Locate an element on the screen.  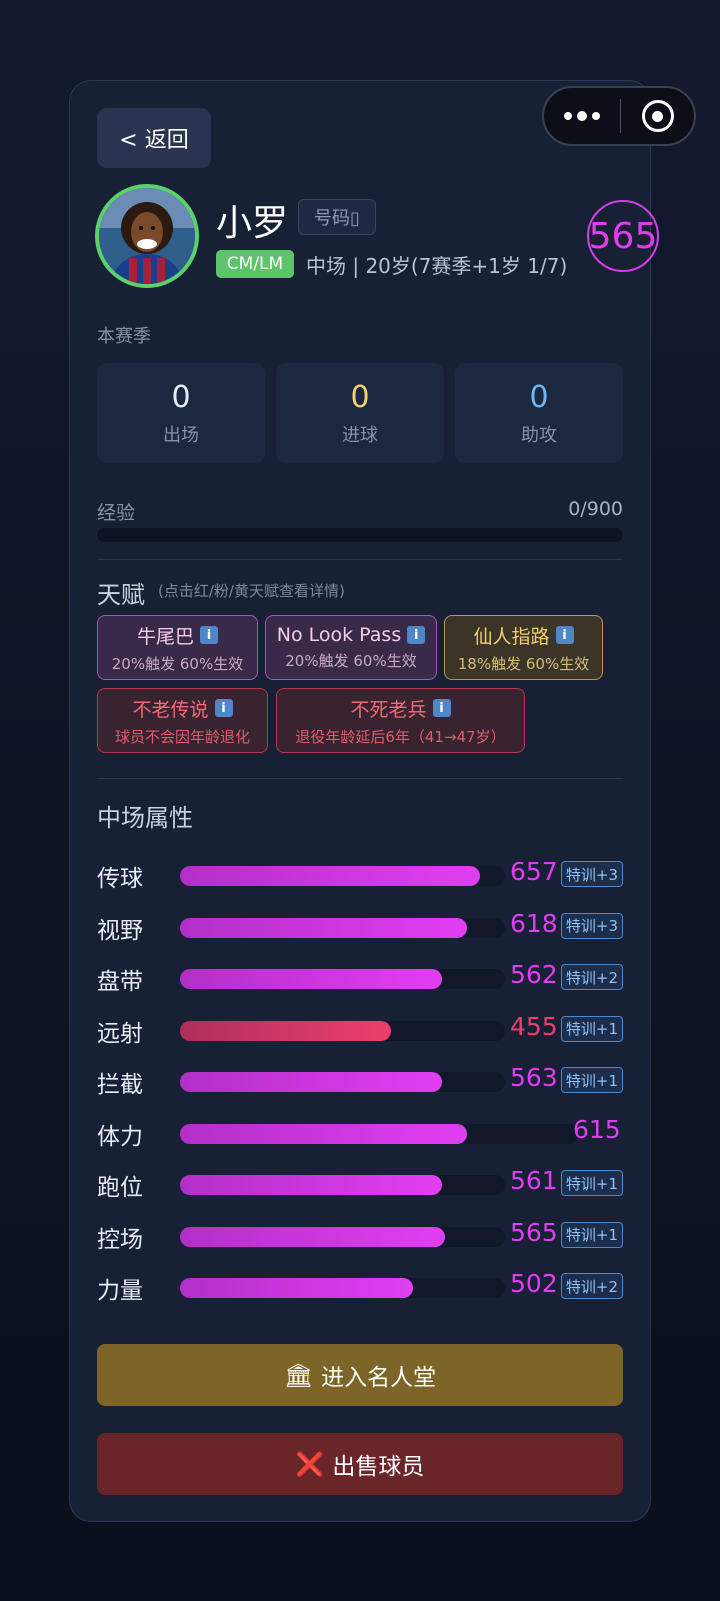
attribute-row: 拦截 563 特训+1 is located at coordinates (360, 1081).